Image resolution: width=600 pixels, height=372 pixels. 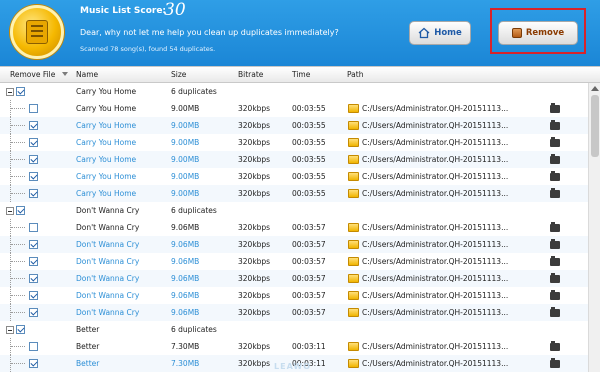 What do you see at coordinates (538, 33) in the screenshot?
I see `remove-button: Remove` at bounding box center [538, 33].